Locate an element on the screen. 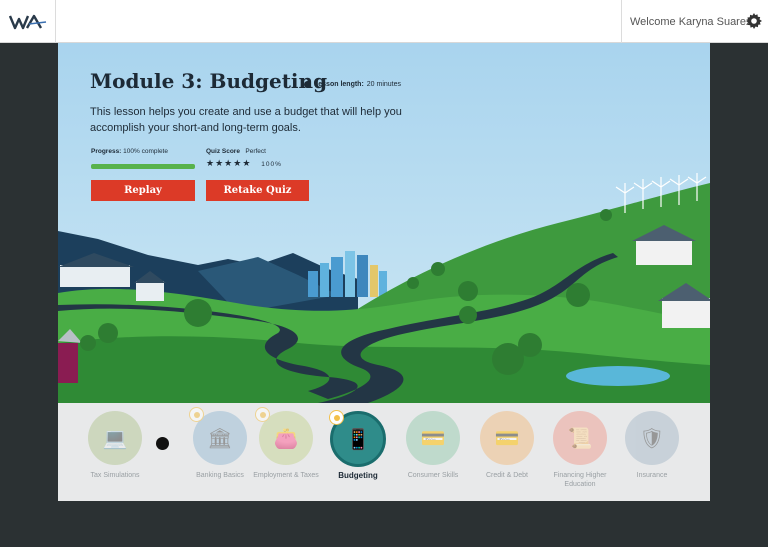 The image size is (768, 547). credit-card-icon: 💳 is located at coordinates (507, 438).